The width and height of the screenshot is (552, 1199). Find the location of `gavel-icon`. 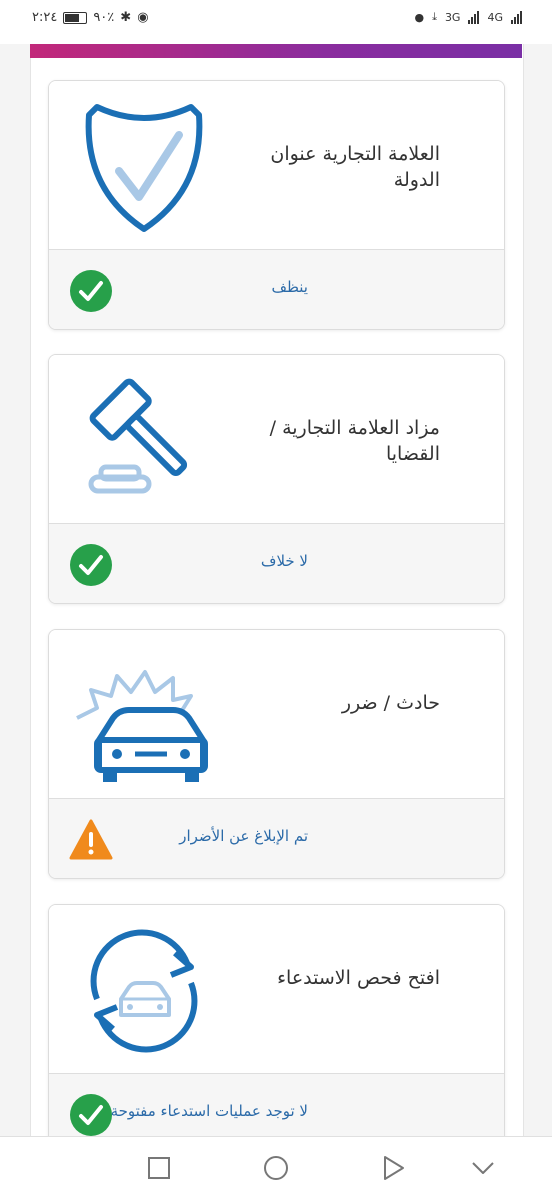

gavel-icon is located at coordinates (138, 436).